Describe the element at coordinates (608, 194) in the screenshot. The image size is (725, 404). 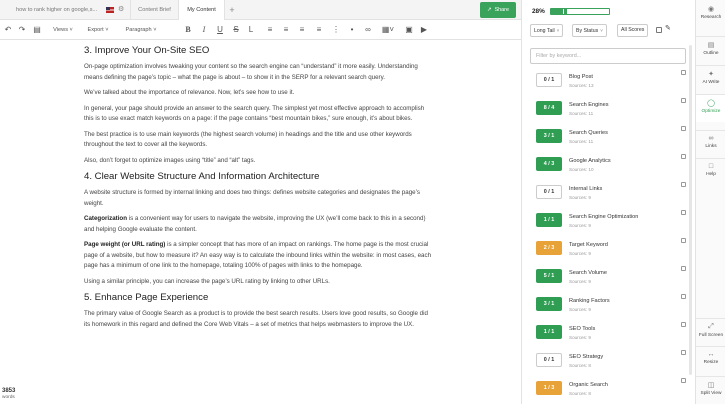
I see `keyword-row: 0 / 1 Internal Links Sources: 9` at that location.